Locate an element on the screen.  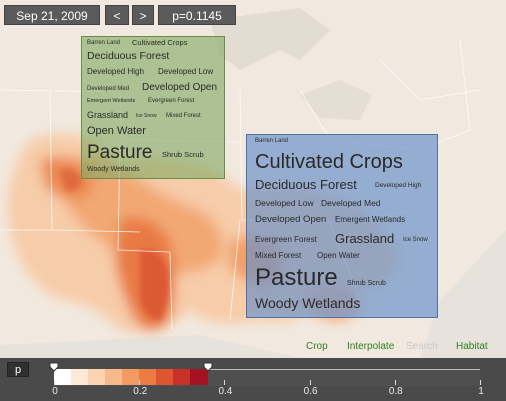
range-low-handle is located at coordinates (54, 367).